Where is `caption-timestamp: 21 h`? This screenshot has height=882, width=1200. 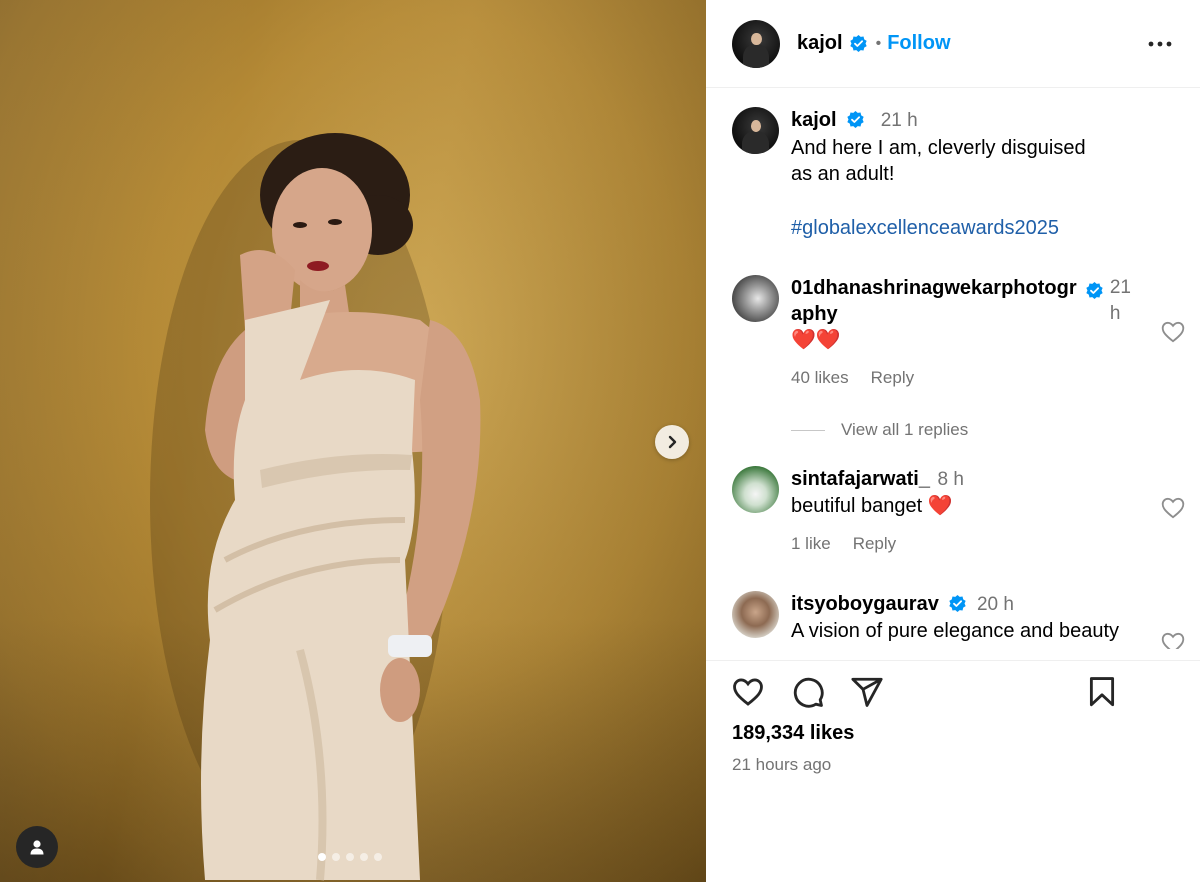 caption-timestamp: 21 h is located at coordinates (899, 120).